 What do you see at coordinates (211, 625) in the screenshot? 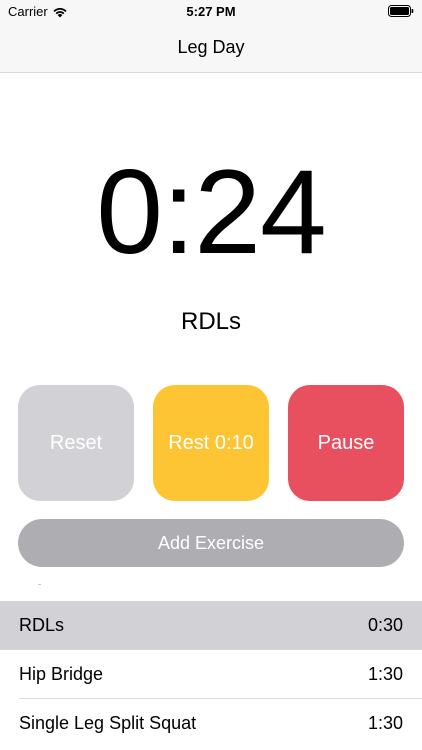
I see `exercise-row-rdls: RDLs 0:30` at bounding box center [211, 625].